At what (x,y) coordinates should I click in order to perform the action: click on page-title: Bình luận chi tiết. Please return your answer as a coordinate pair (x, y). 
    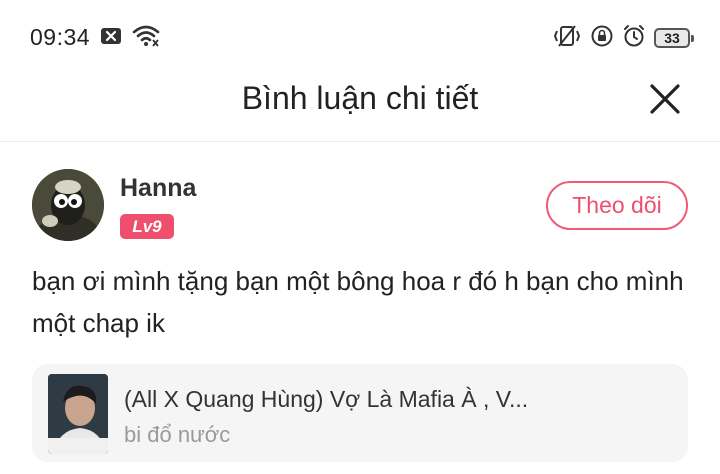
    Looking at the image, I should click on (360, 98).